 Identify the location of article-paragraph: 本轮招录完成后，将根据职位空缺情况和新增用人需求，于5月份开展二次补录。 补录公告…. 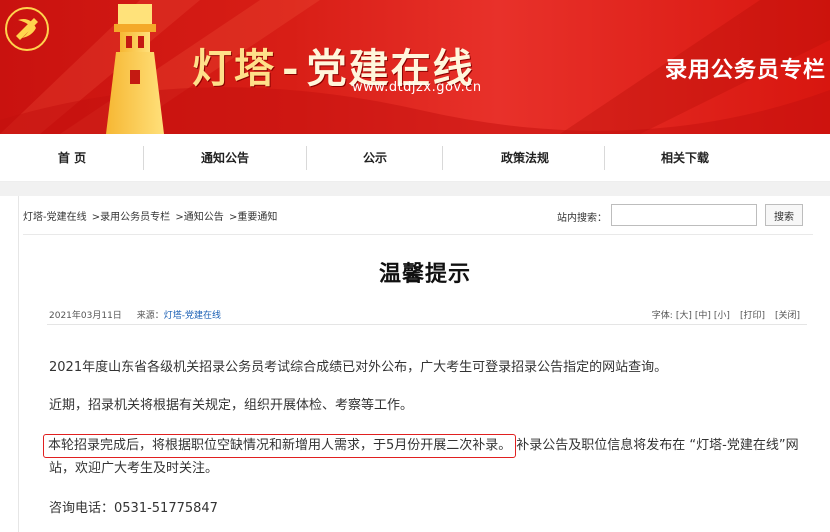
(431, 457).